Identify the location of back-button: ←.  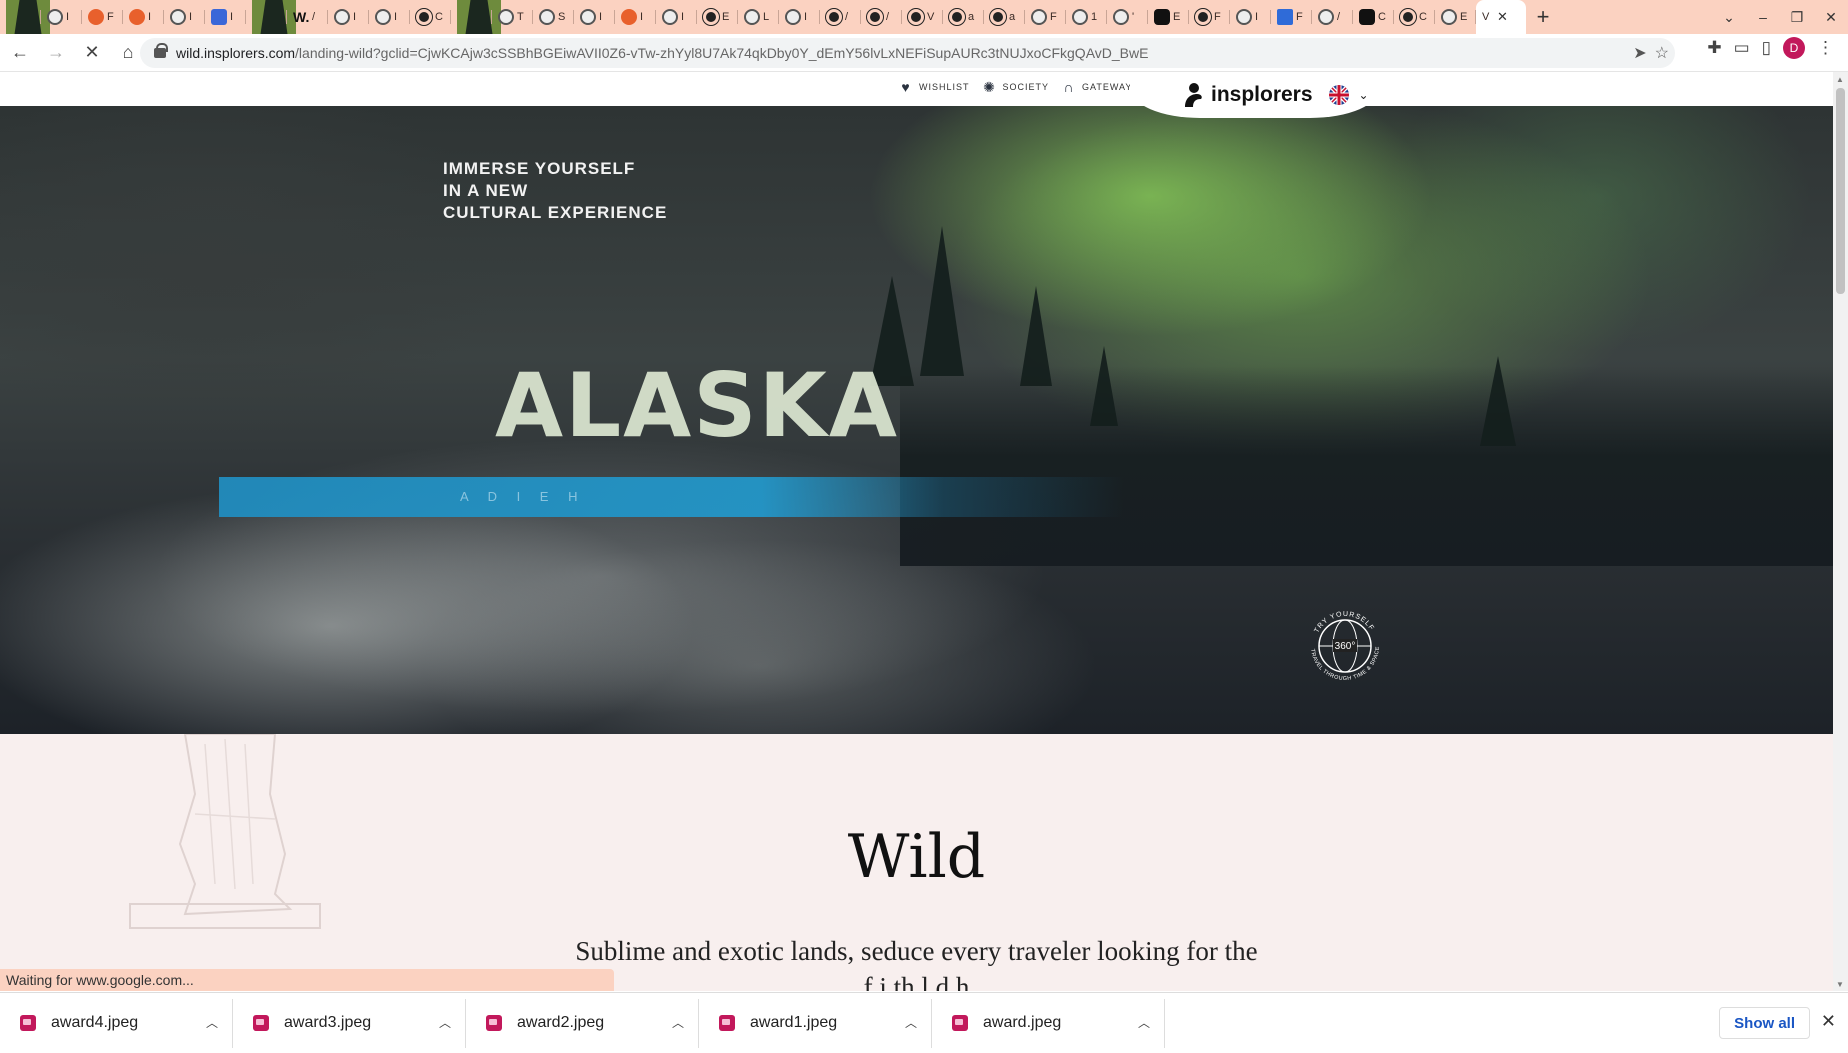
(20, 53).